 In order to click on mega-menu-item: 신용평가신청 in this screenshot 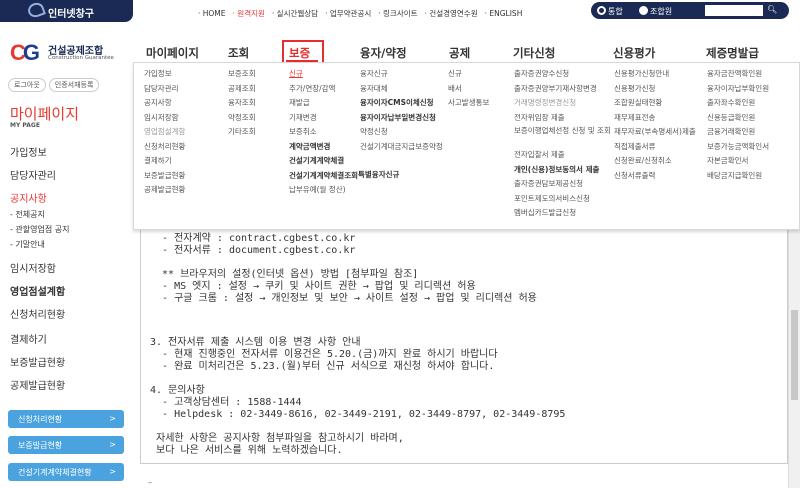, I will do `click(655, 90)`.